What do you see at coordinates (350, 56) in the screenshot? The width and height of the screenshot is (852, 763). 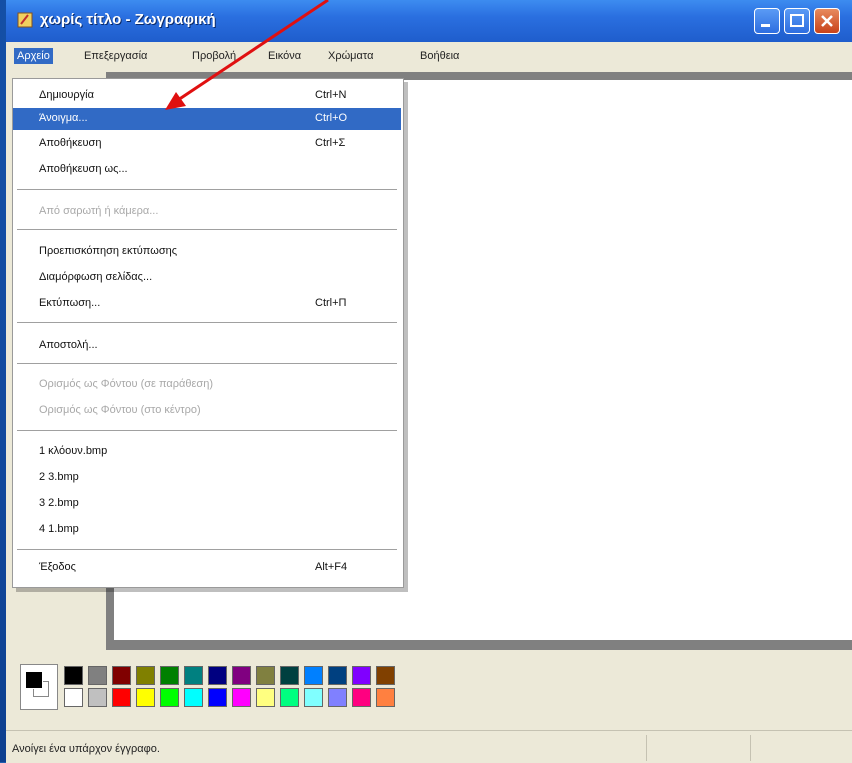 I see `menu-colors: Χρώματα` at bounding box center [350, 56].